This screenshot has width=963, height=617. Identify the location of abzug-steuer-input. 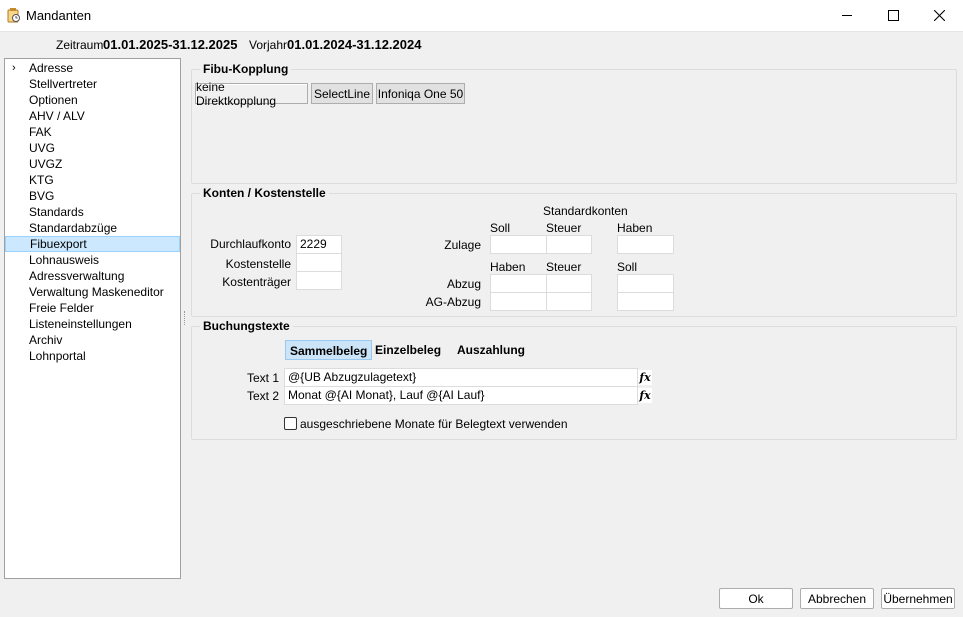
(569, 283).